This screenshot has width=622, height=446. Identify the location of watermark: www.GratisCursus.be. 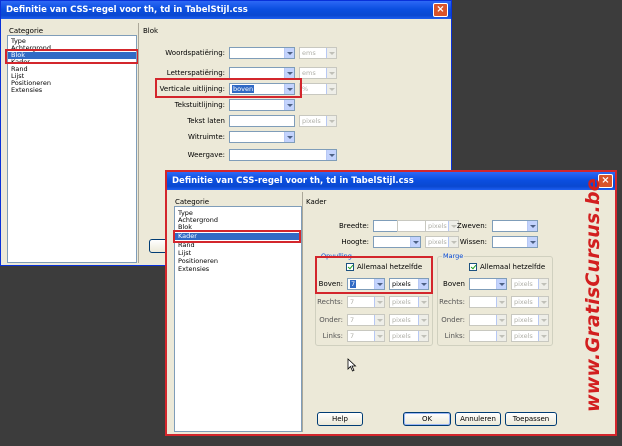
(593, 295).